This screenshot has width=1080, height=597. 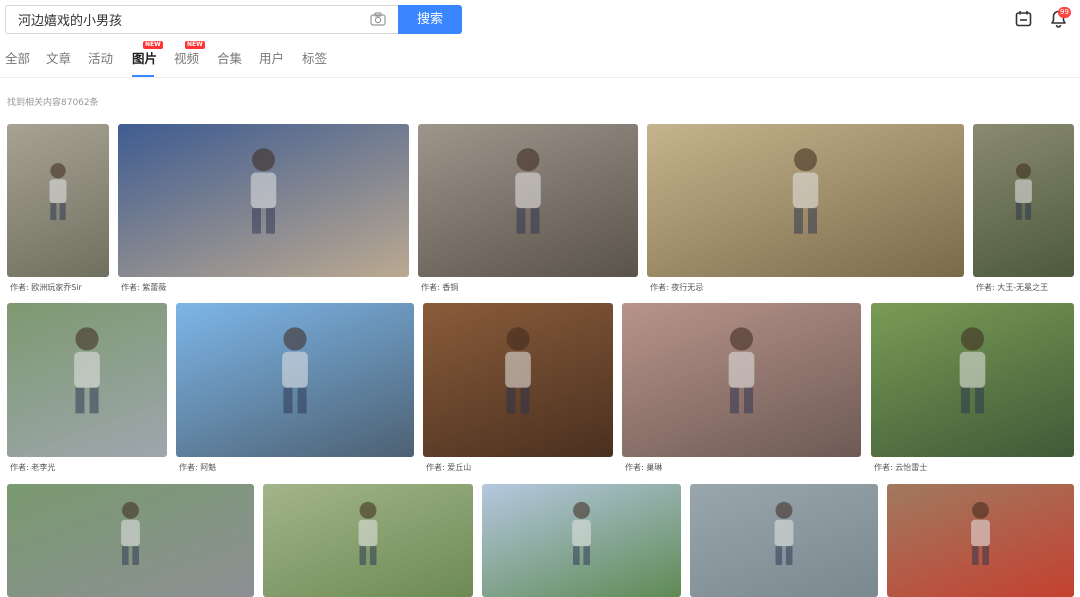 What do you see at coordinates (100, 57) in the screenshot?
I see `tab-3: 活动` at bounding box center [100, 57].